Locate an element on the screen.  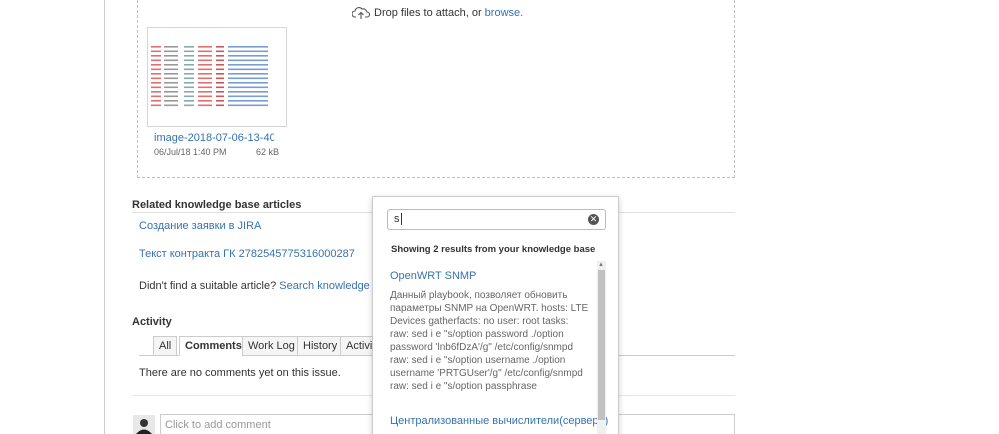
attachment-size: 62 kB is located at coordinates (268, 152).